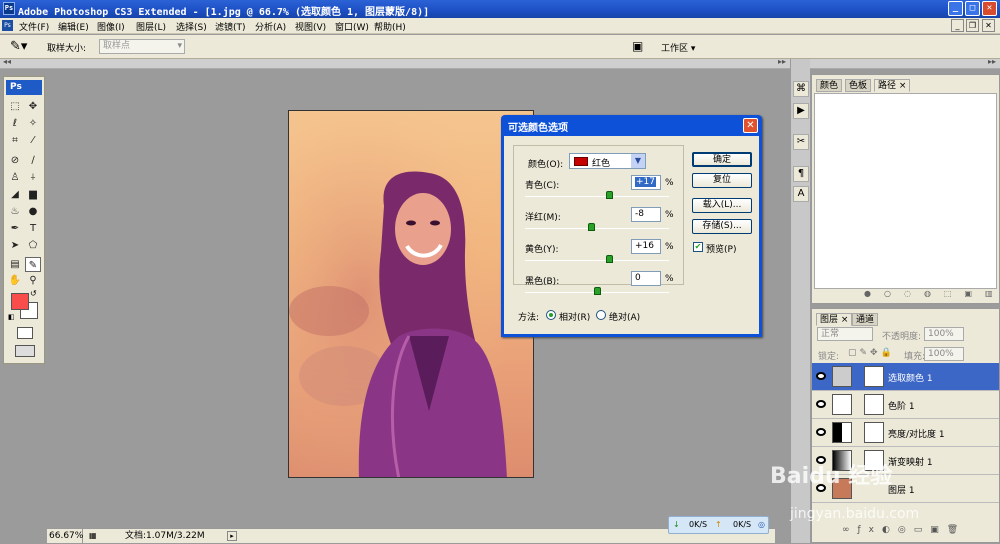  I want to click on opacity-field: 100%, so click(944, 334).